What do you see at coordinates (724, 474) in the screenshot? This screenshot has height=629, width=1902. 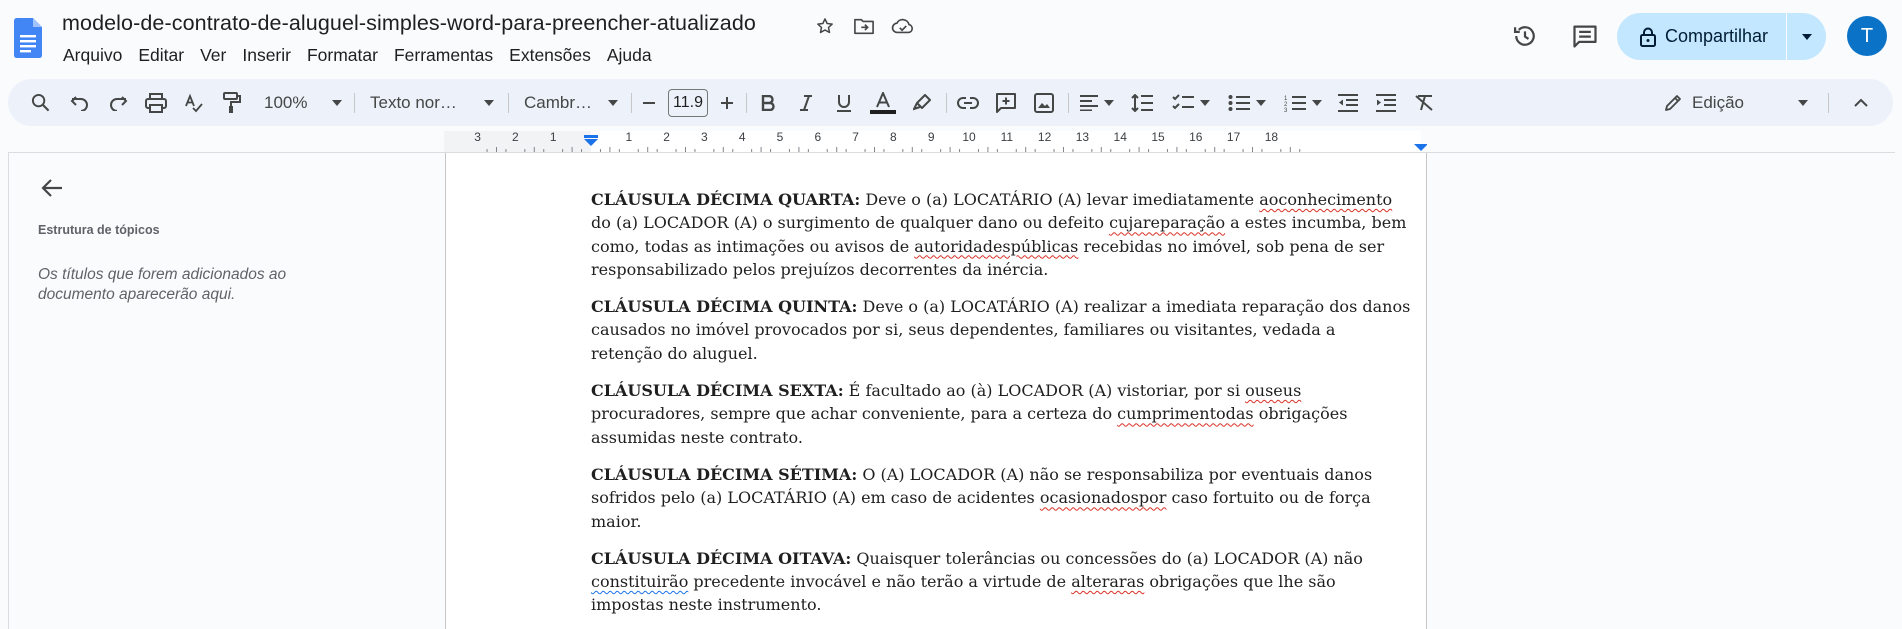 I see `clause-heading: CLÁUSULA DÉCIMA SÉTIMA:` at bounding box center [724, 474].